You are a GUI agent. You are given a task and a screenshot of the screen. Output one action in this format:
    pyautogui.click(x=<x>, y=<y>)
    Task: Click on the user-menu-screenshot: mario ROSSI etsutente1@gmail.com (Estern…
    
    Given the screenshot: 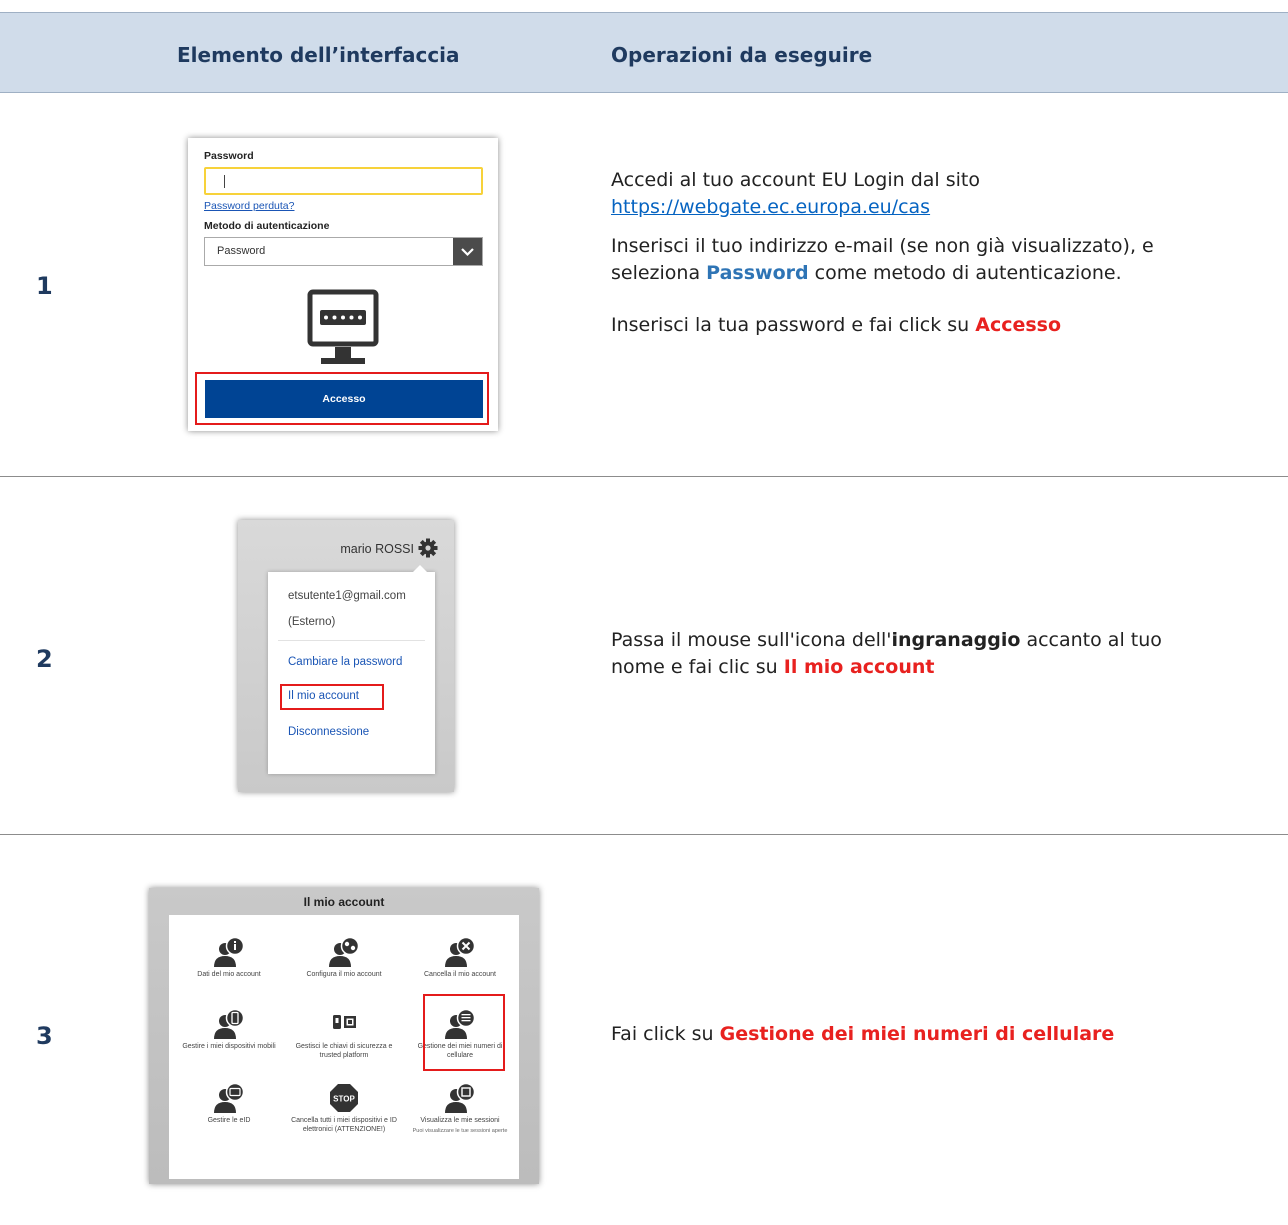 What is the action you would take?
    pyautogui.click(x=346, y=656)
    